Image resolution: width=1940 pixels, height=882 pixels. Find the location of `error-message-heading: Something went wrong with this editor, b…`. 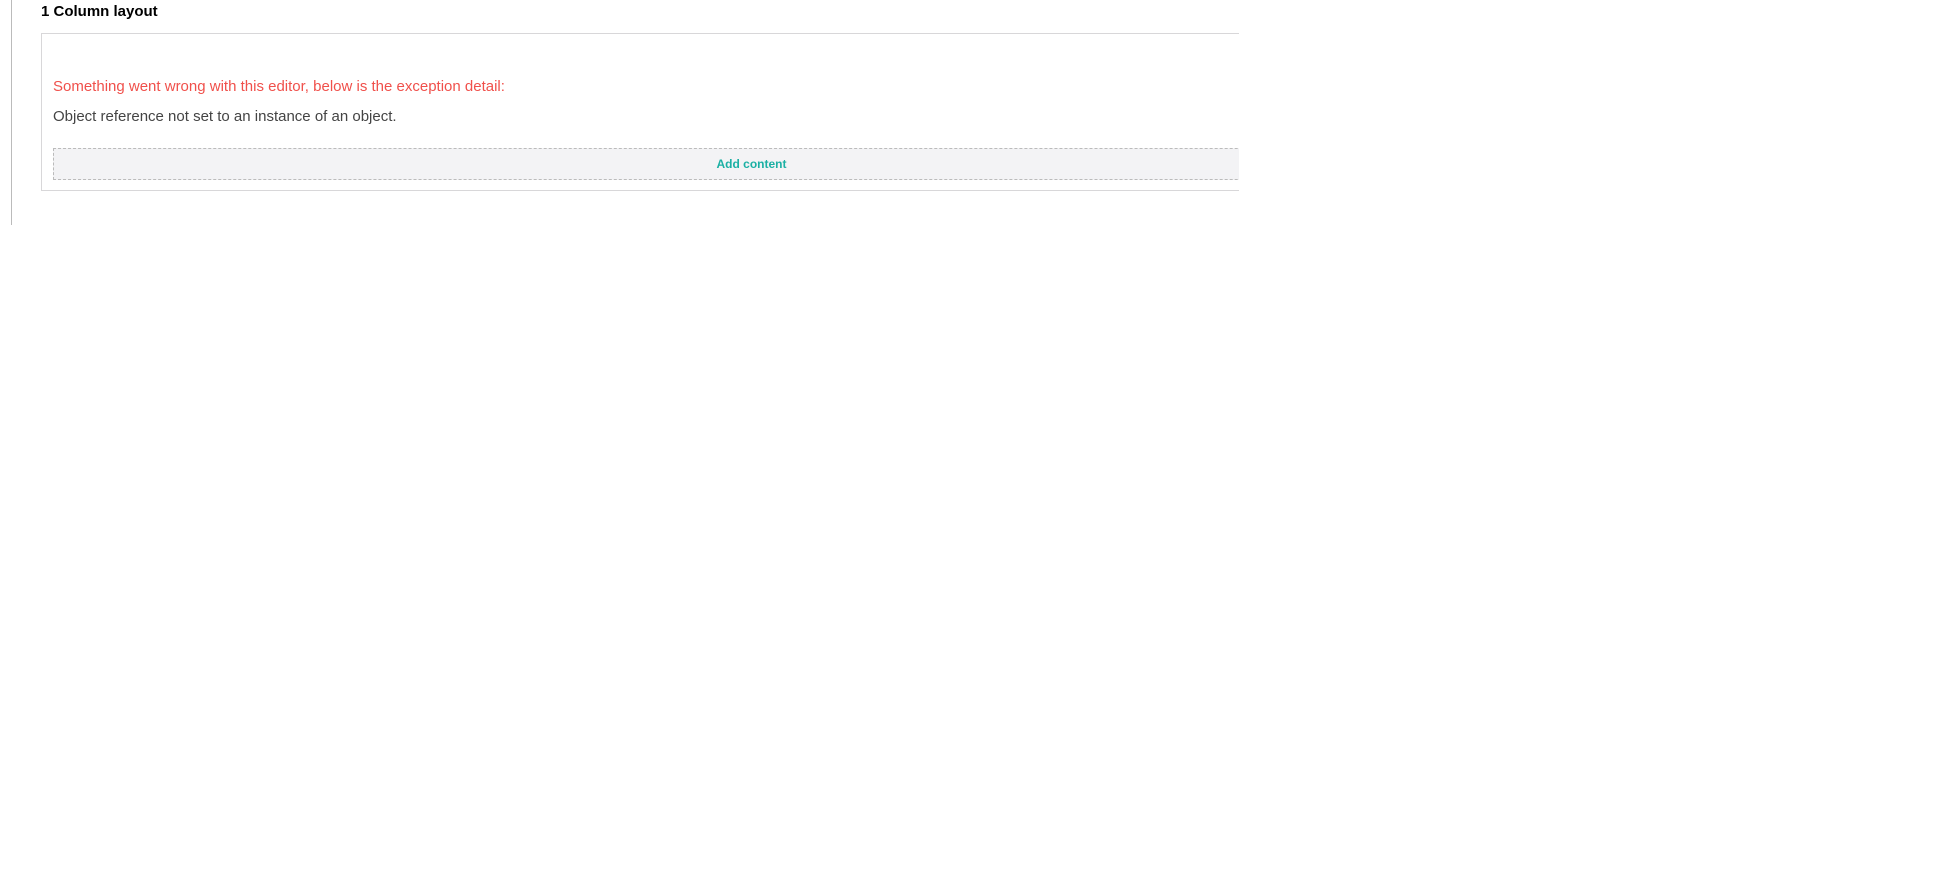

error-message-heading: Something went wrong with this editor, b… is located at coordinates (279, 86).